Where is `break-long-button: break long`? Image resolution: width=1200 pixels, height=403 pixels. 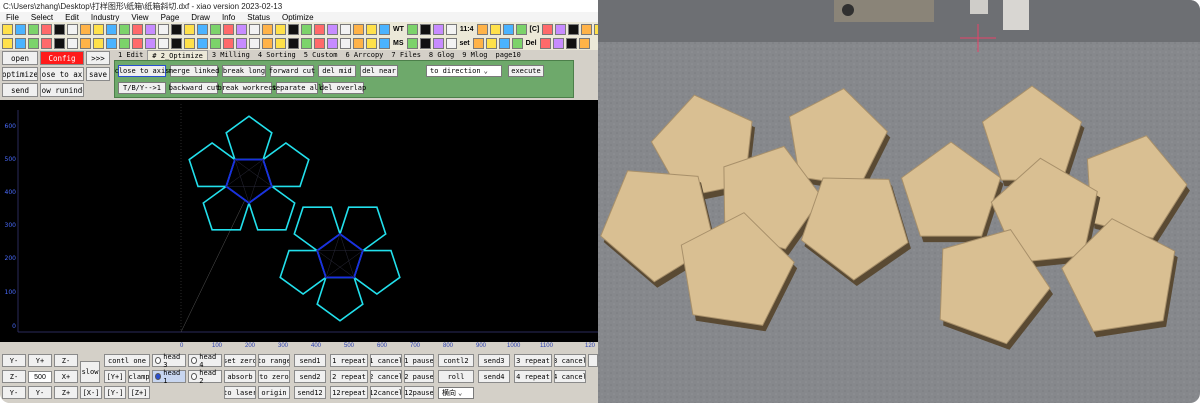
break-long-button: break long is located at coordinates (244, 71).